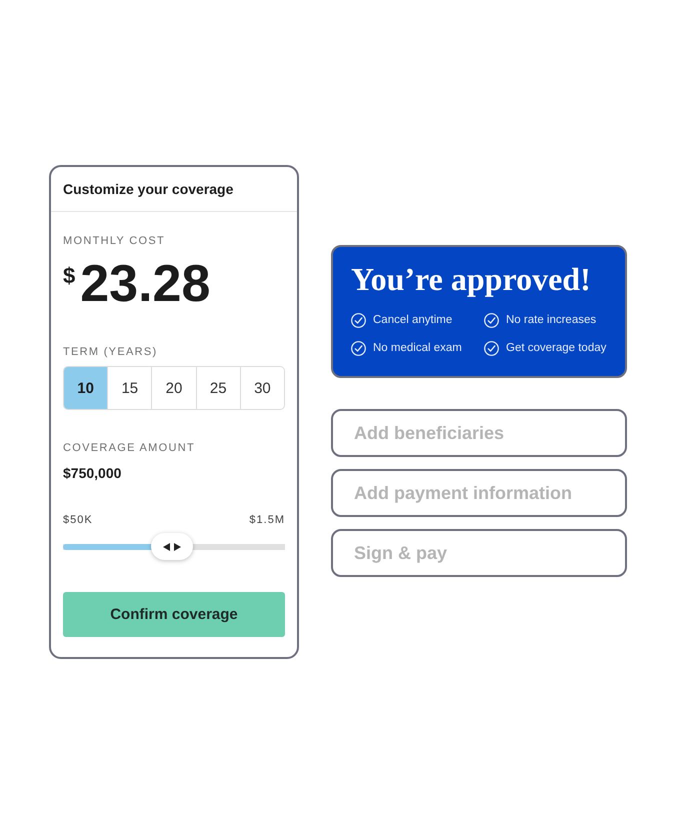 Image resolution: width=675 pixels, height=821 pixels. What do you see at coordinates (129, 448) in the screenshot?
I see `section-label: COVERAGE AMOUNT` at bounding box center [129, 448].